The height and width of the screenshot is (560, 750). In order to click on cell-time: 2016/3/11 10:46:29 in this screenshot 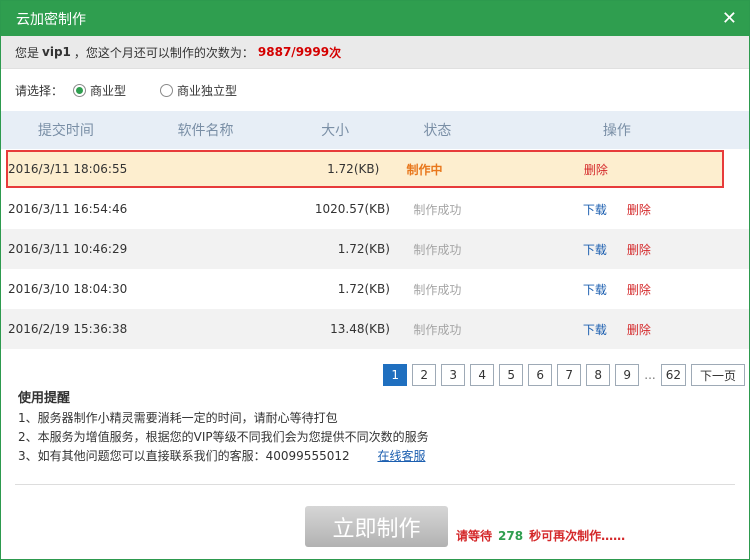, I will do `click(68, 249)`.